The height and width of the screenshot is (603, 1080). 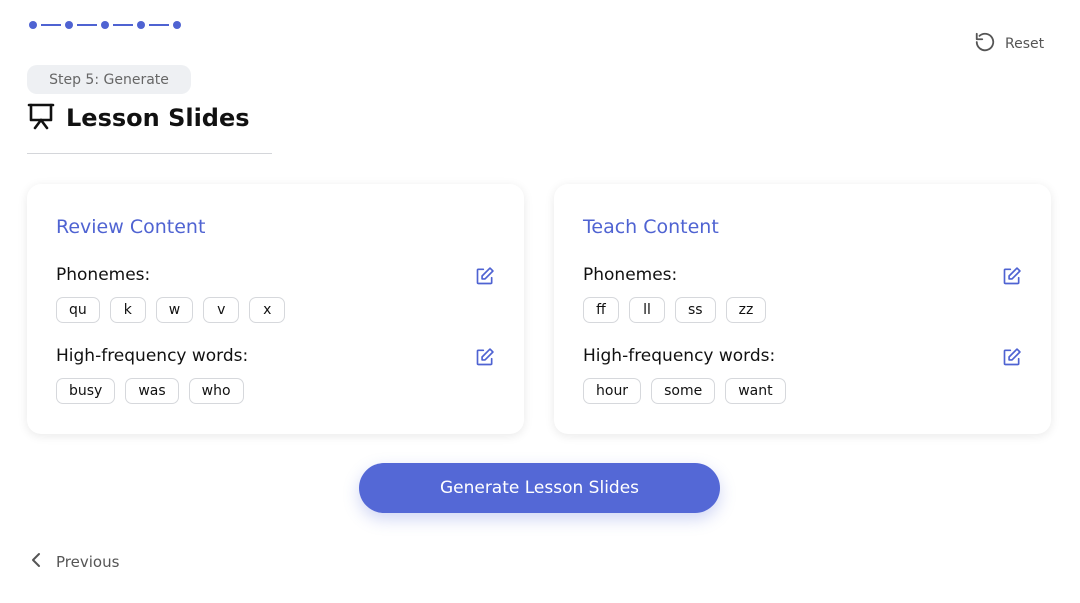 I want to click on presentation-icon, so click(x=41, y=118).